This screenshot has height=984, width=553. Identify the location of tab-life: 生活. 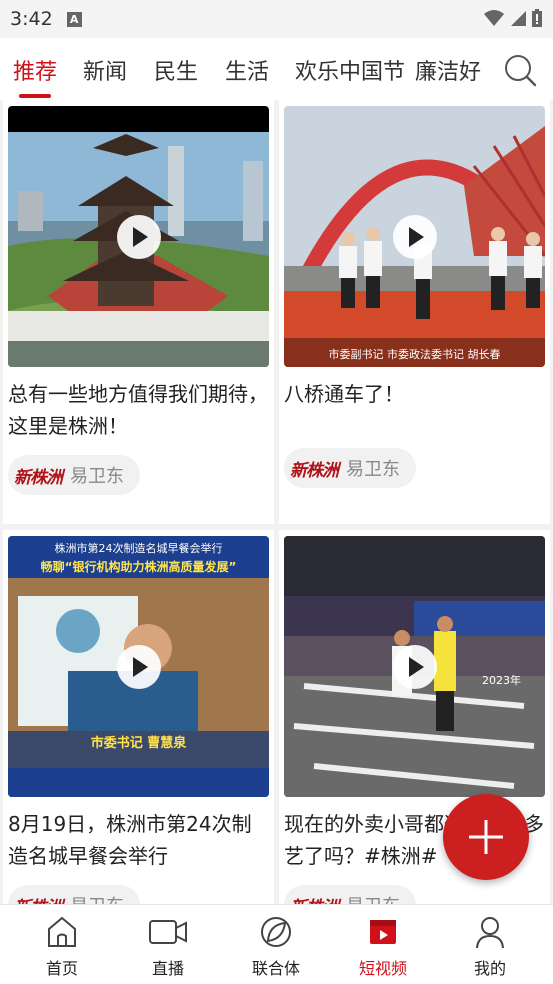
(247, 70).